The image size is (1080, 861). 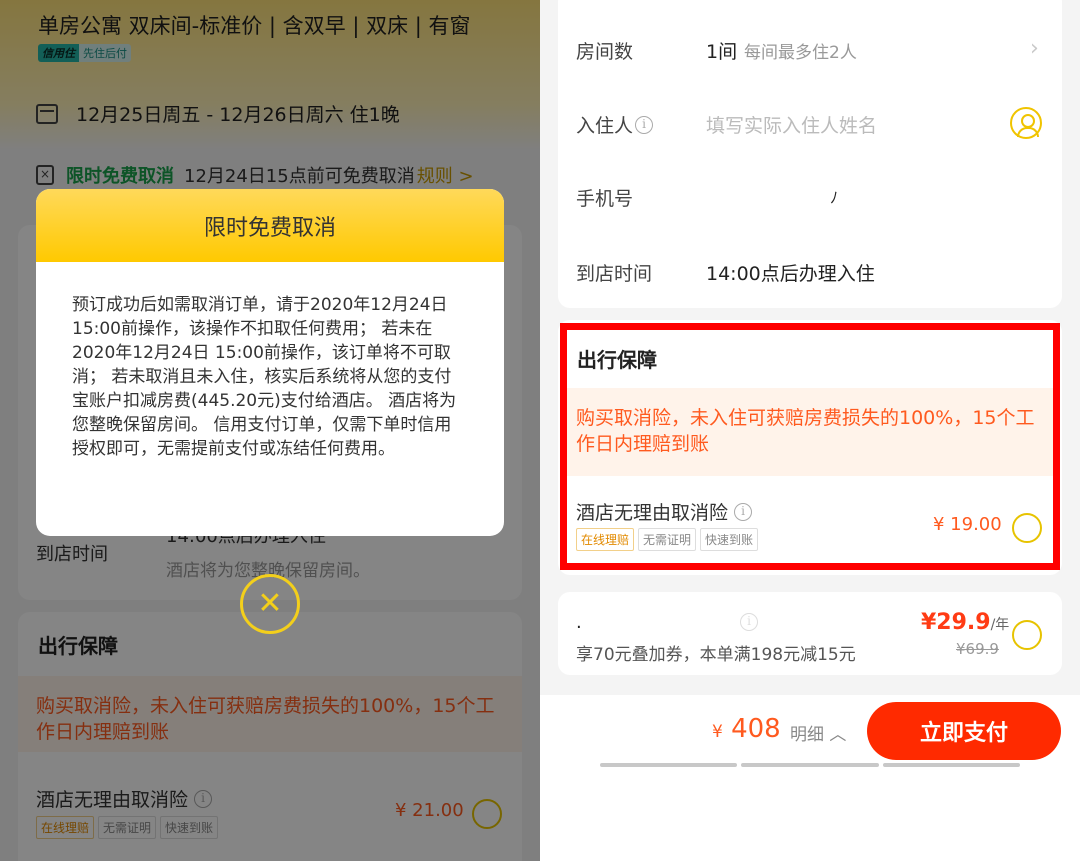 I want to click on guest-label-row: 入住人 i, so click(x=615, y=124).